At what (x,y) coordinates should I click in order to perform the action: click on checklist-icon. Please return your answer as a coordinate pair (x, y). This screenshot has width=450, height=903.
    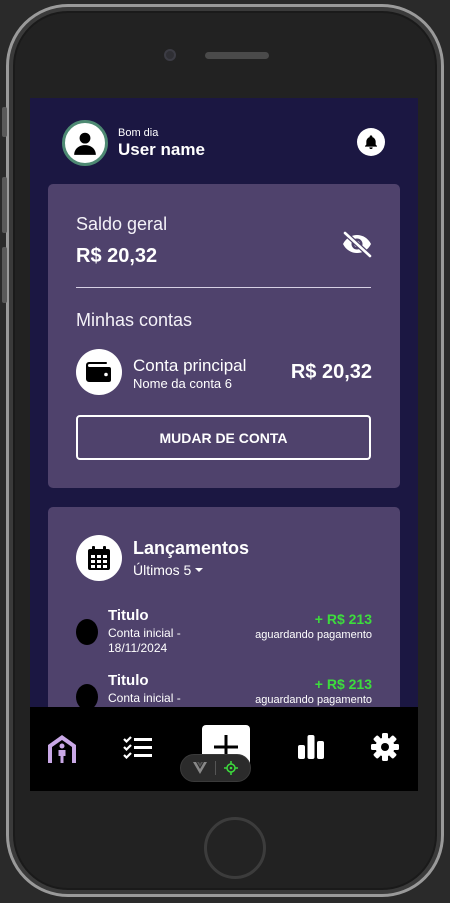
    Looking at the image, I should click on (137, 748).